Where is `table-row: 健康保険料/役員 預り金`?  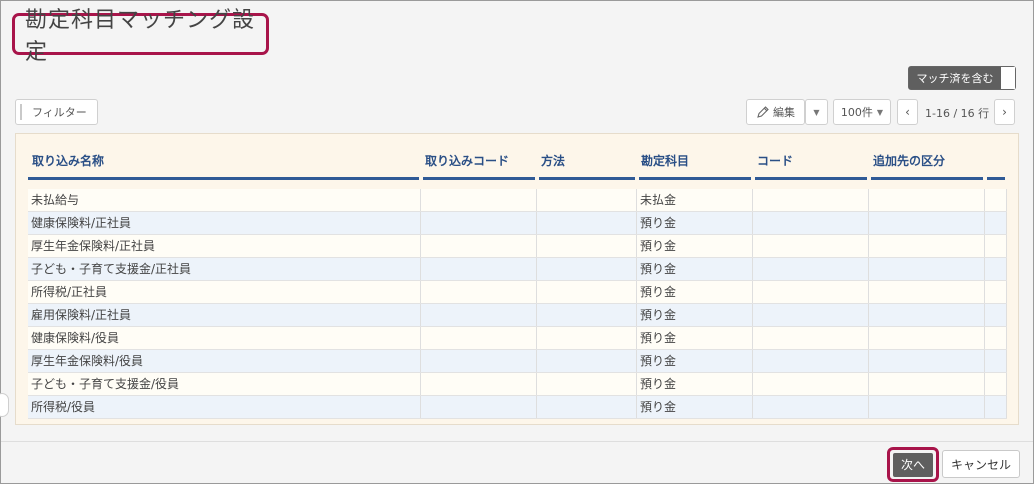 table-row: 健康保険料/役員 預り金 is located at coordinates (517, 338).